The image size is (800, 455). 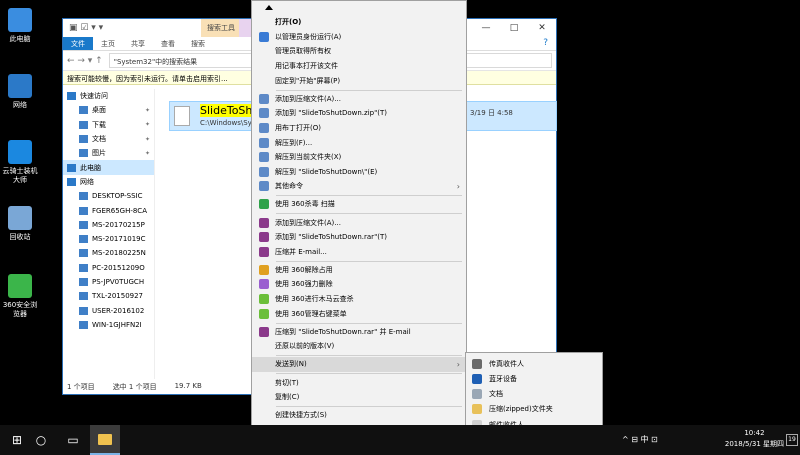 I want to click on context-menu-item: 创建快捷方式(S), so click(x=359, y=415).